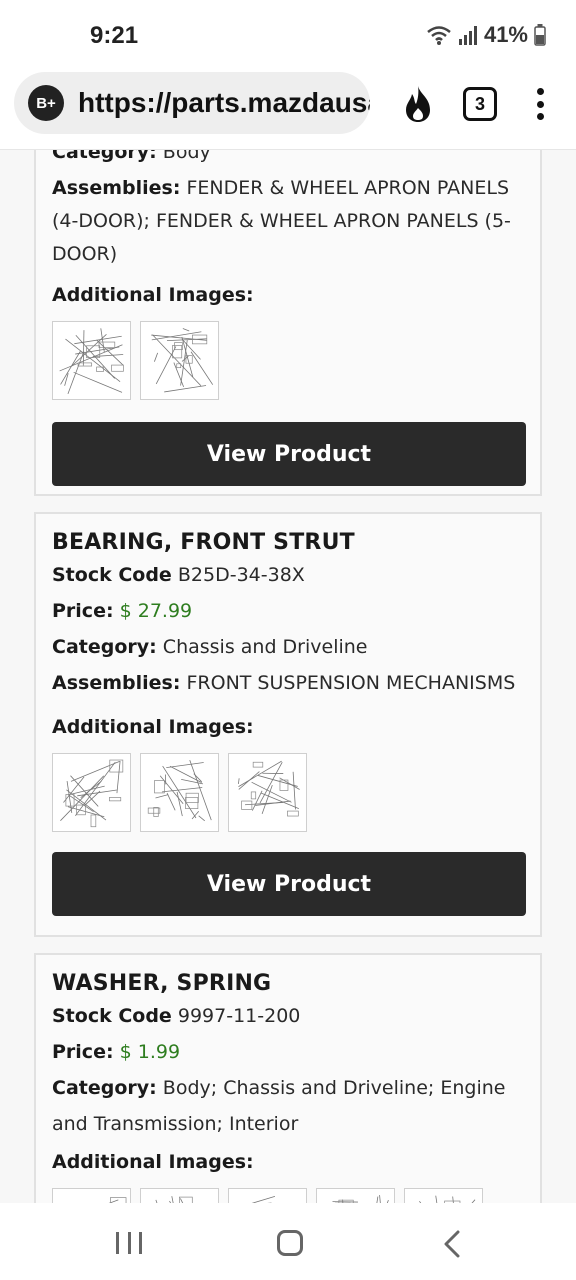  Describe the element at coordinates (241, 575) in the screenshot. I see `stock-code-value: B25D-34-38X` at that location.